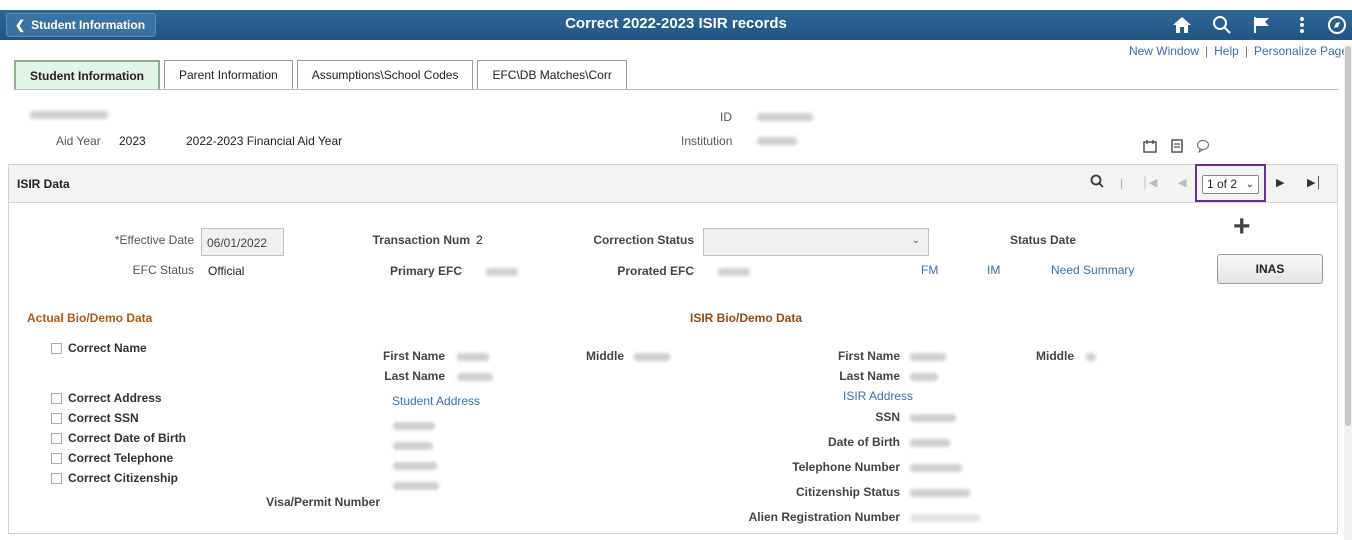  Describe the element at coordinates (1177, 147) in the screenshot. I see `report-icon` at that location.